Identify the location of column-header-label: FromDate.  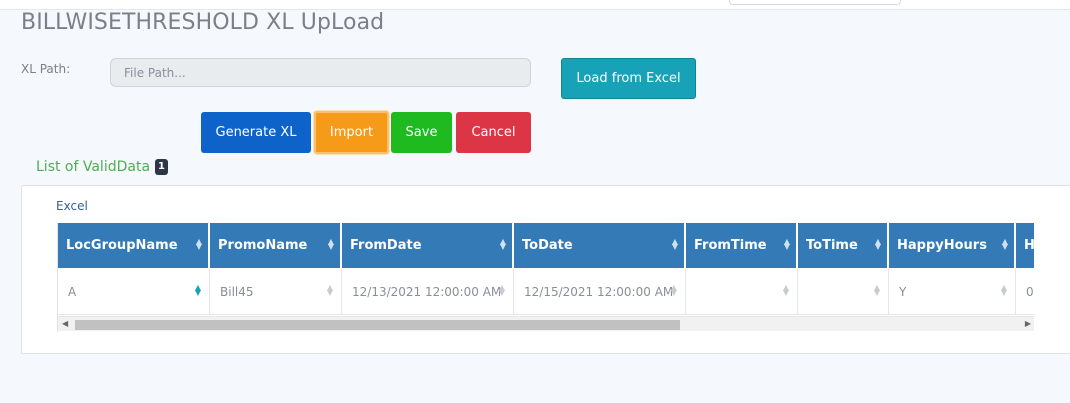
(386, 245).